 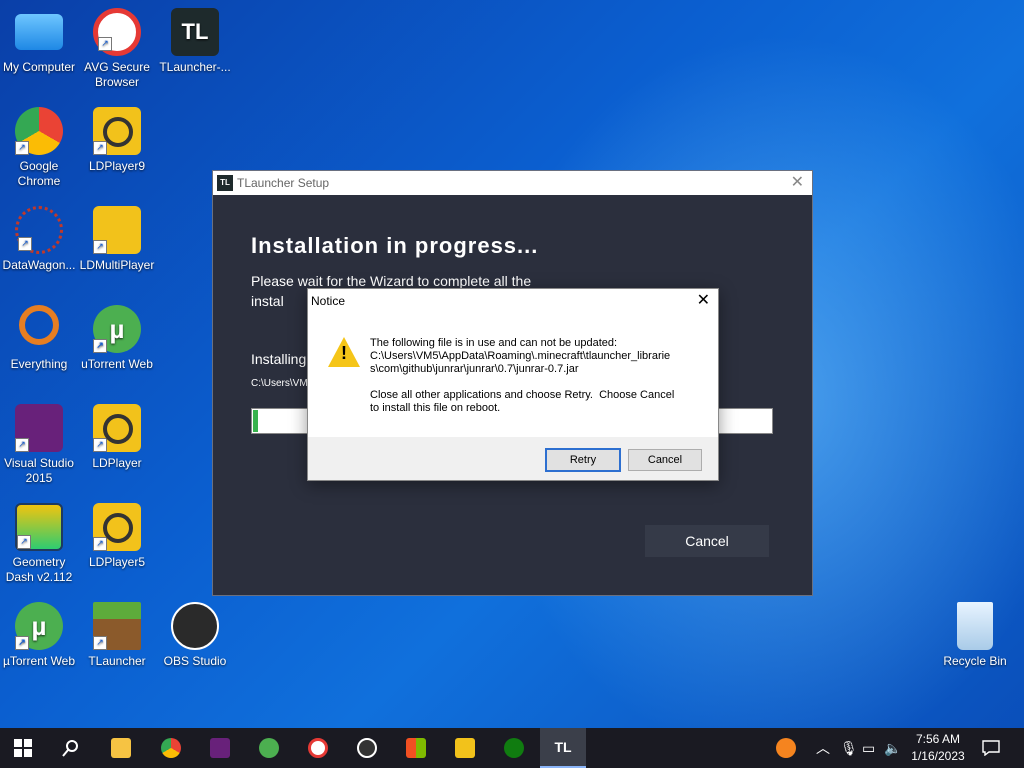 I want to click on desktop-icon-label: Recycle Bin, so click(x=975, y=661).